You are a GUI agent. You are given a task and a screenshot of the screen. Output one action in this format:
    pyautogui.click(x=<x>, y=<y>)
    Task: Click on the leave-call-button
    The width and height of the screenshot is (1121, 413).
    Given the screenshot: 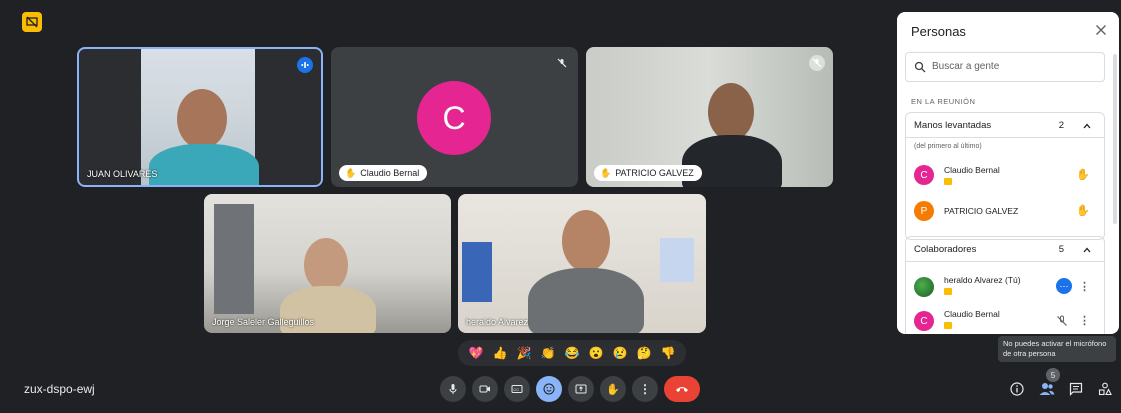 What is the action you would take?
    pyautogui.click(x=682, y=389)
    